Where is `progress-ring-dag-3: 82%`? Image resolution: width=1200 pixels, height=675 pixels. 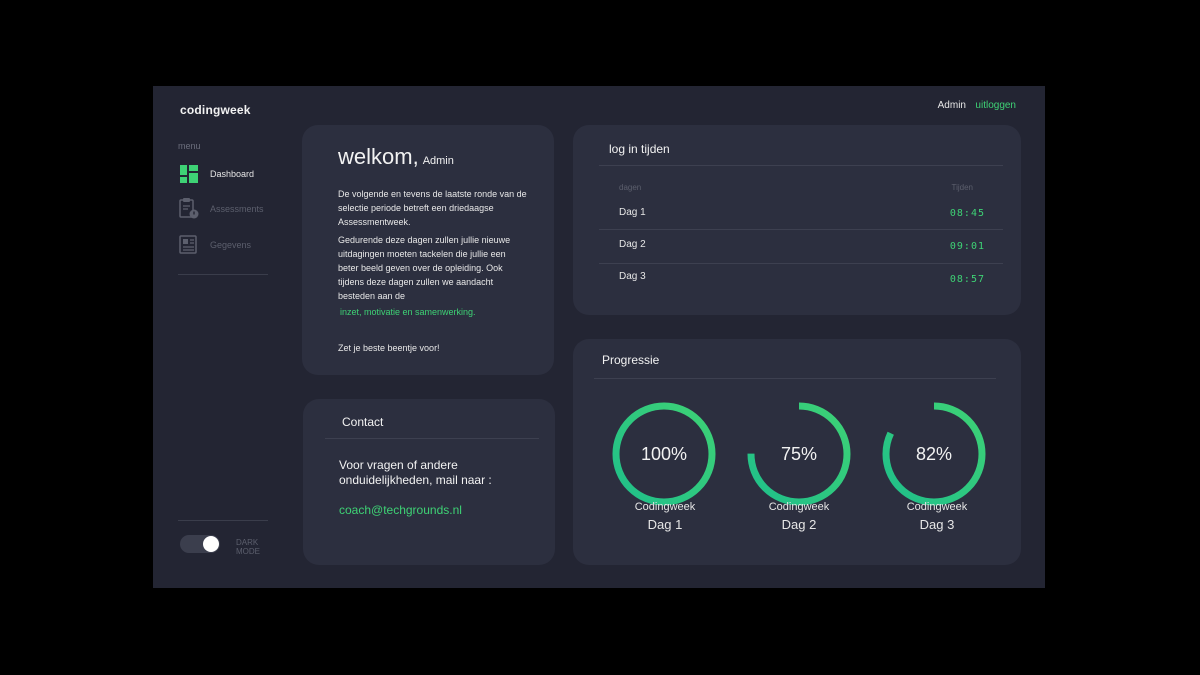 progress-ring-dag-3: 82% is located at coordinates (934, 454).